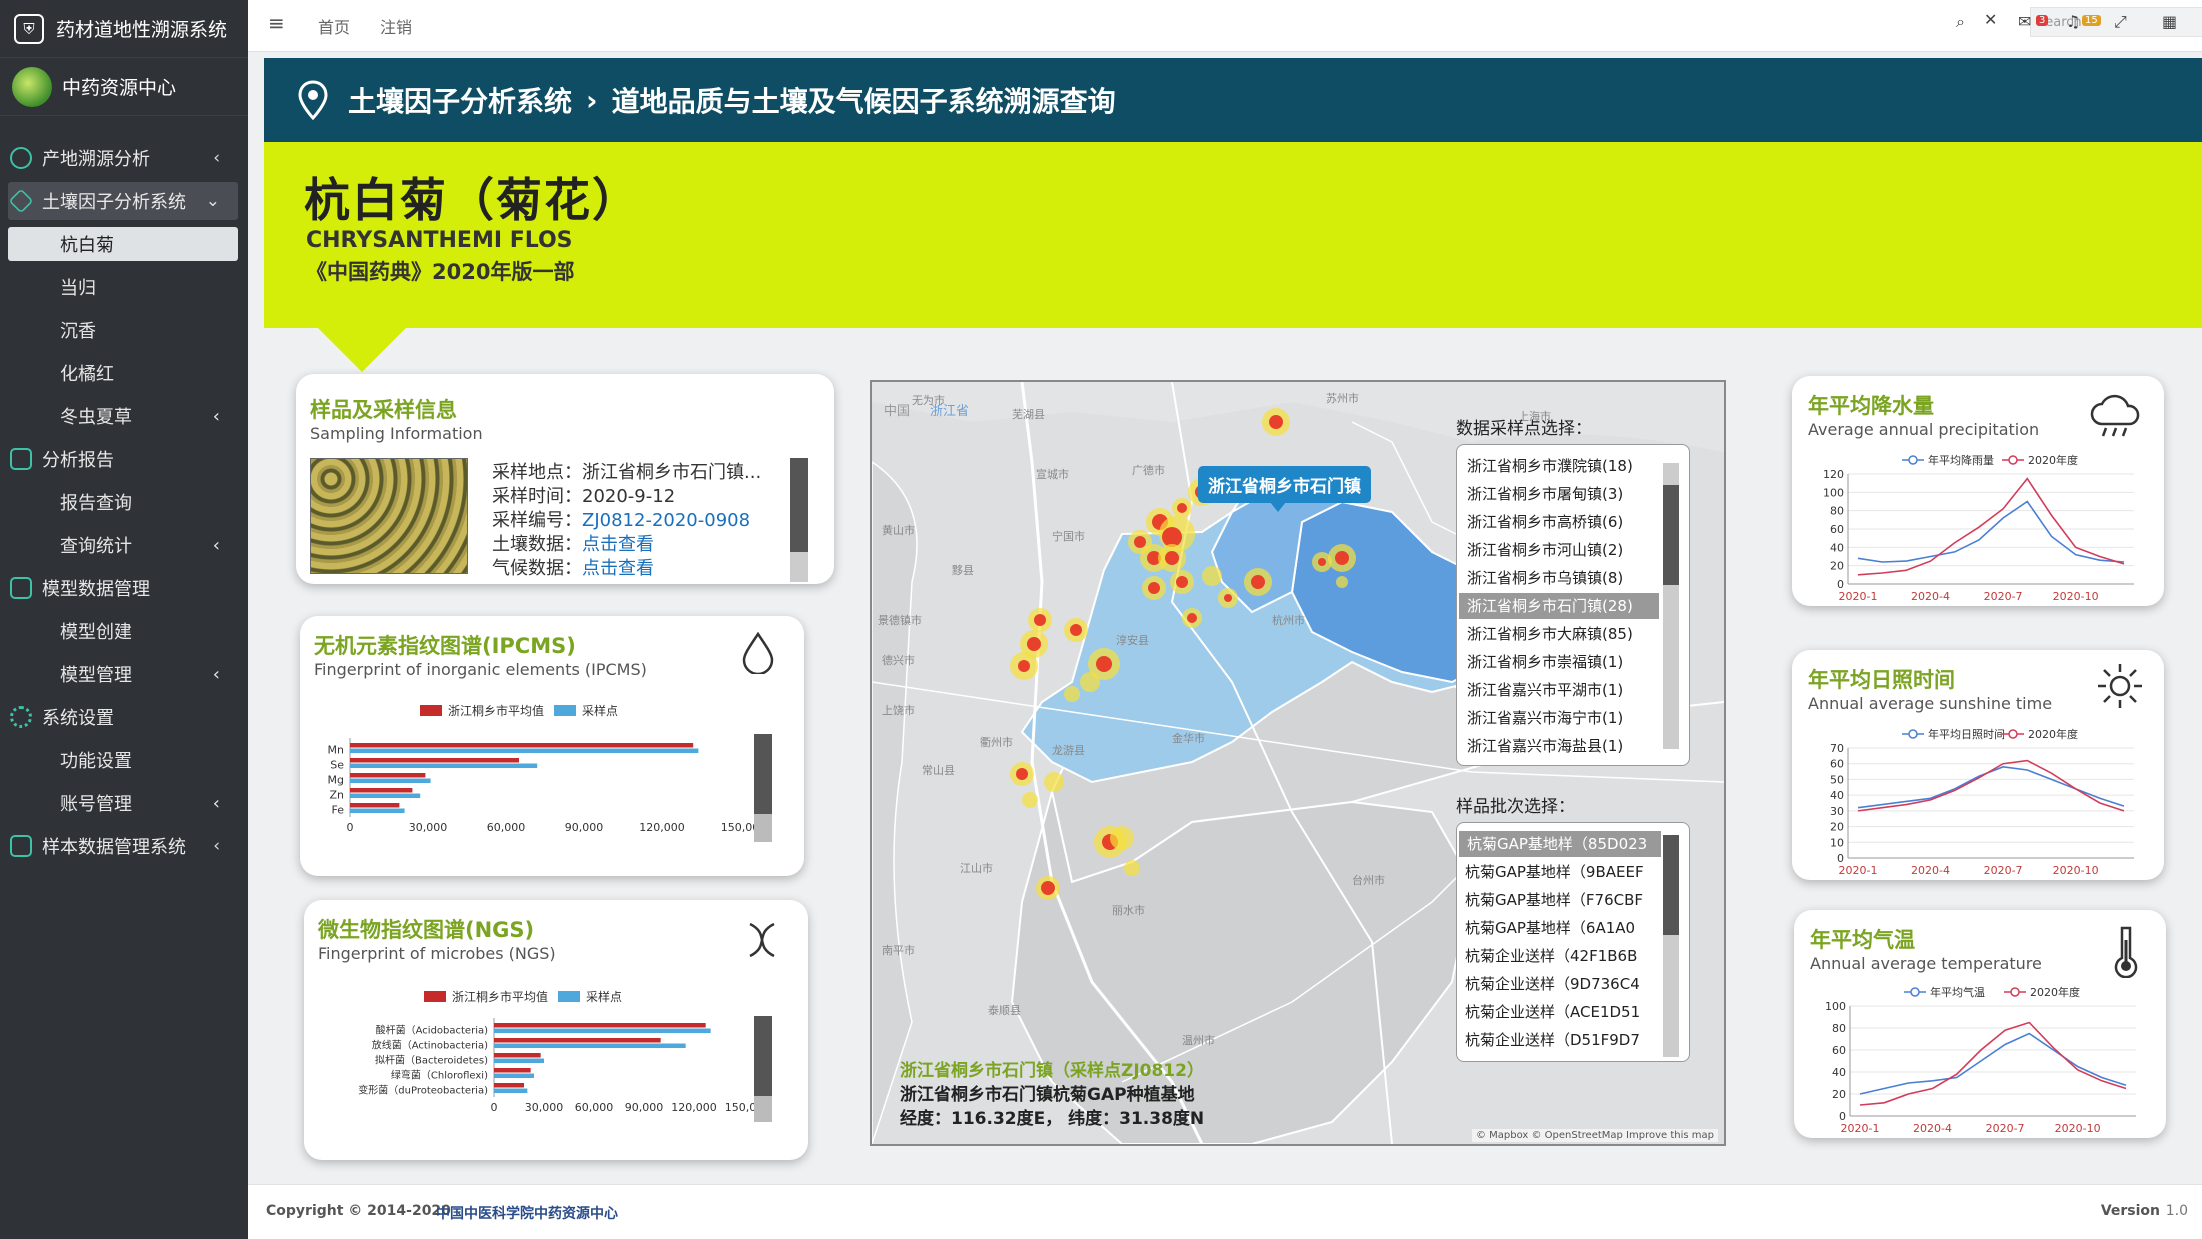 This screenshot has height=1239, width=2202. I want to click on list-item: 杭菊企业送样（ACE1D51, so click(1552, 1012).